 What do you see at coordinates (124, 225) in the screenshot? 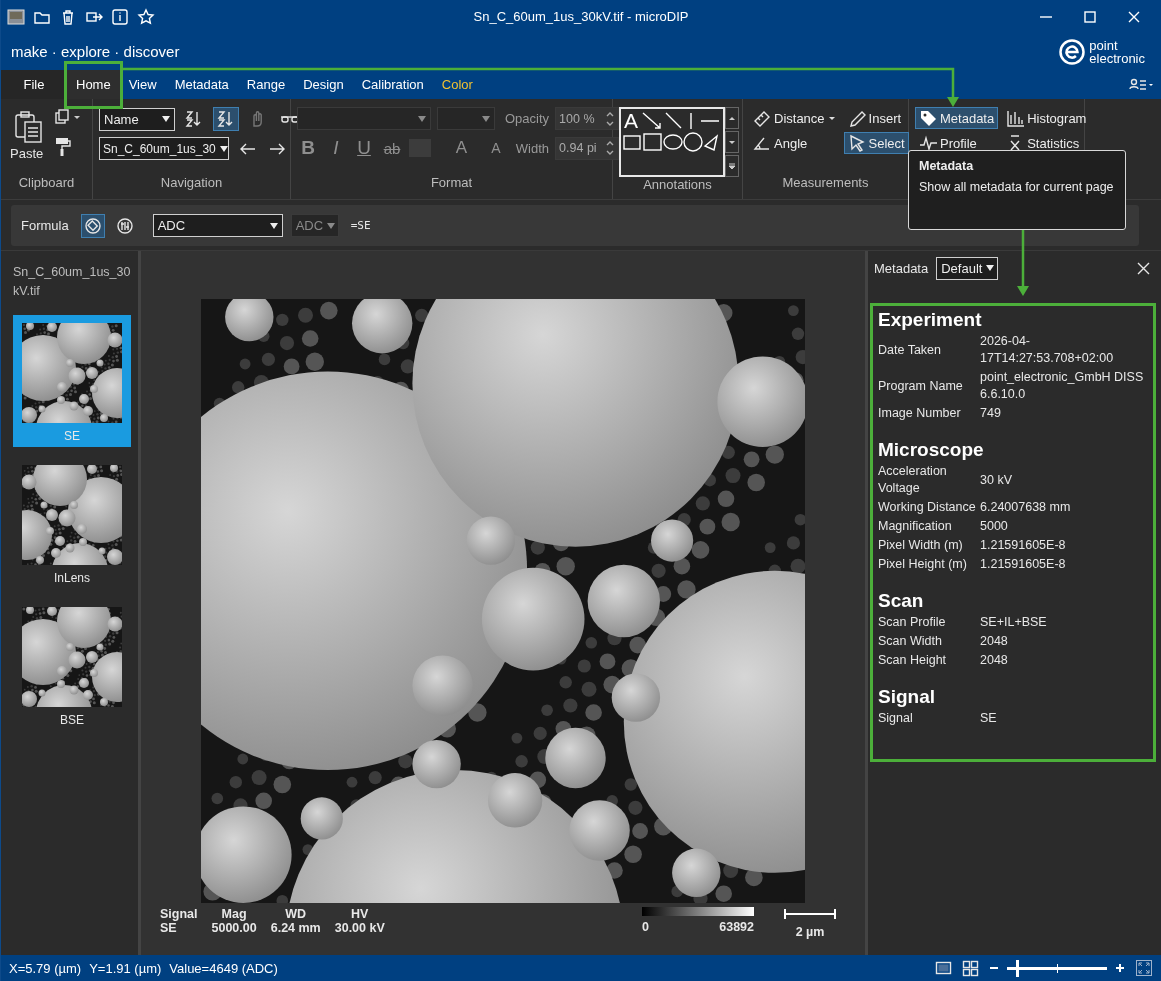
I see `columns-circle-icon` at bounding box center [124, 225].